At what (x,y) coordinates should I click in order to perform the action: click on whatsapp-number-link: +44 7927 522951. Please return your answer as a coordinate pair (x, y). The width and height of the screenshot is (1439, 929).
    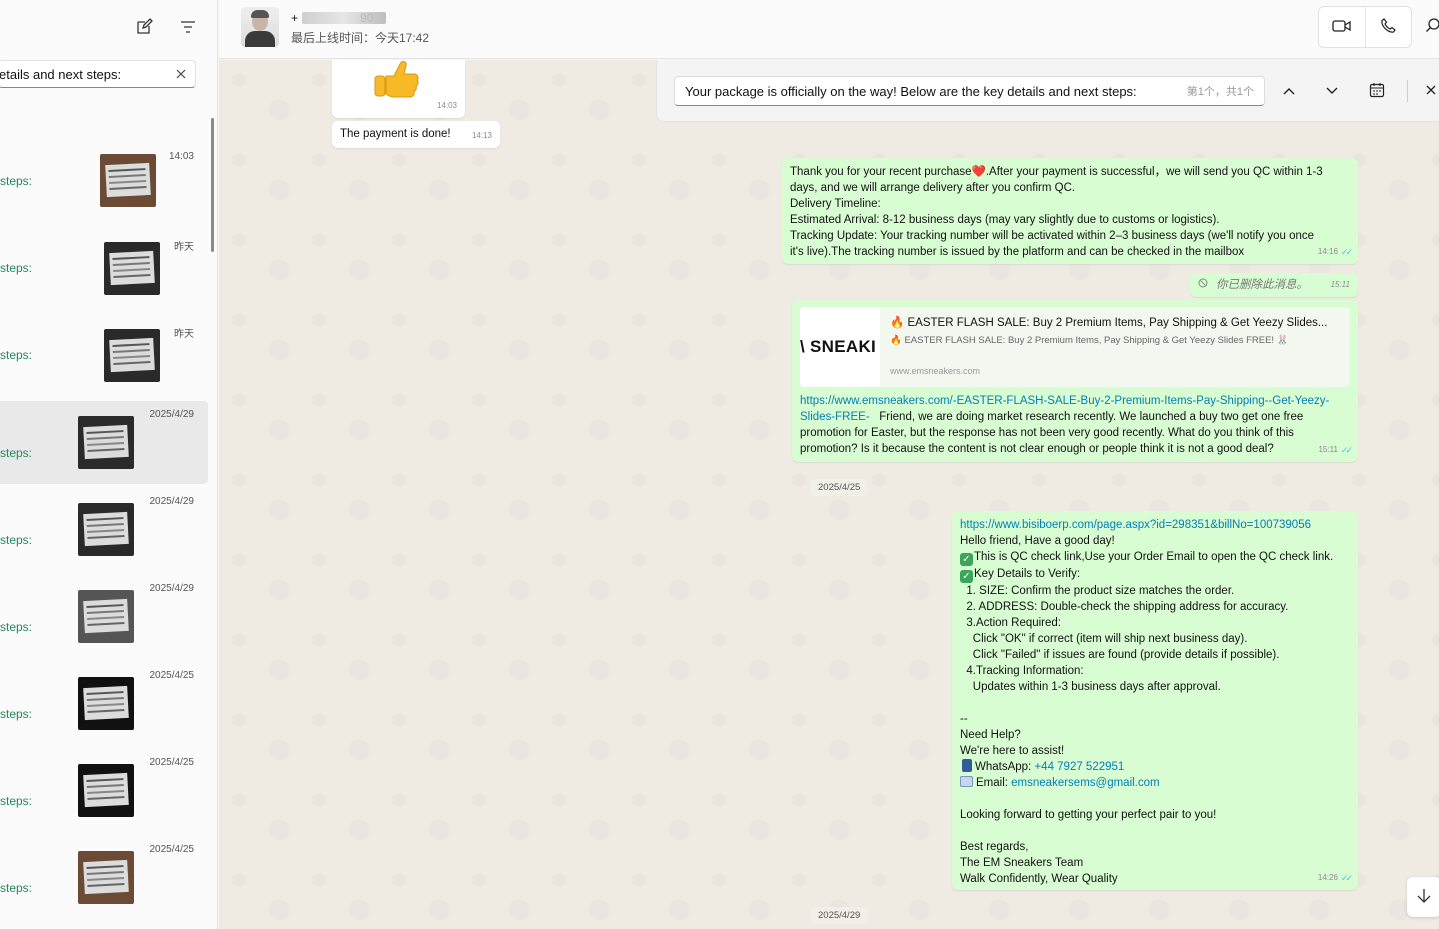
    Looking at the image, I should click on (1079, 767).